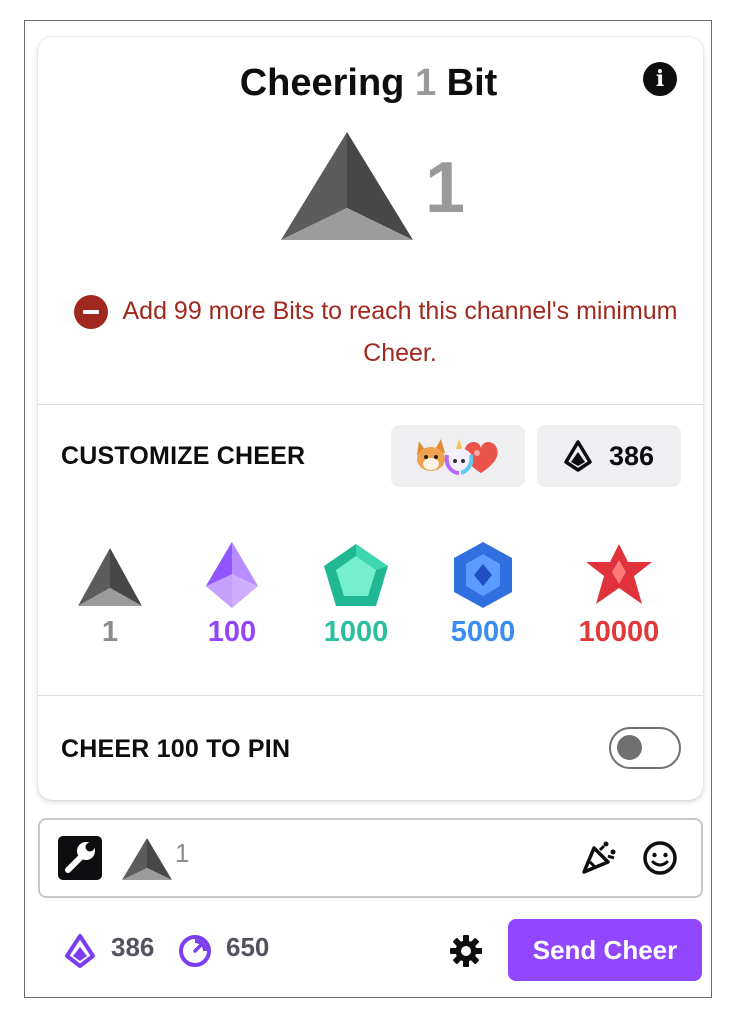 Image resolution: width=737 pixels, height=1024 pixels. Describe the element at coordinates (472, 83) in the screenshot. I see `title-suffix: Bit` at that location.